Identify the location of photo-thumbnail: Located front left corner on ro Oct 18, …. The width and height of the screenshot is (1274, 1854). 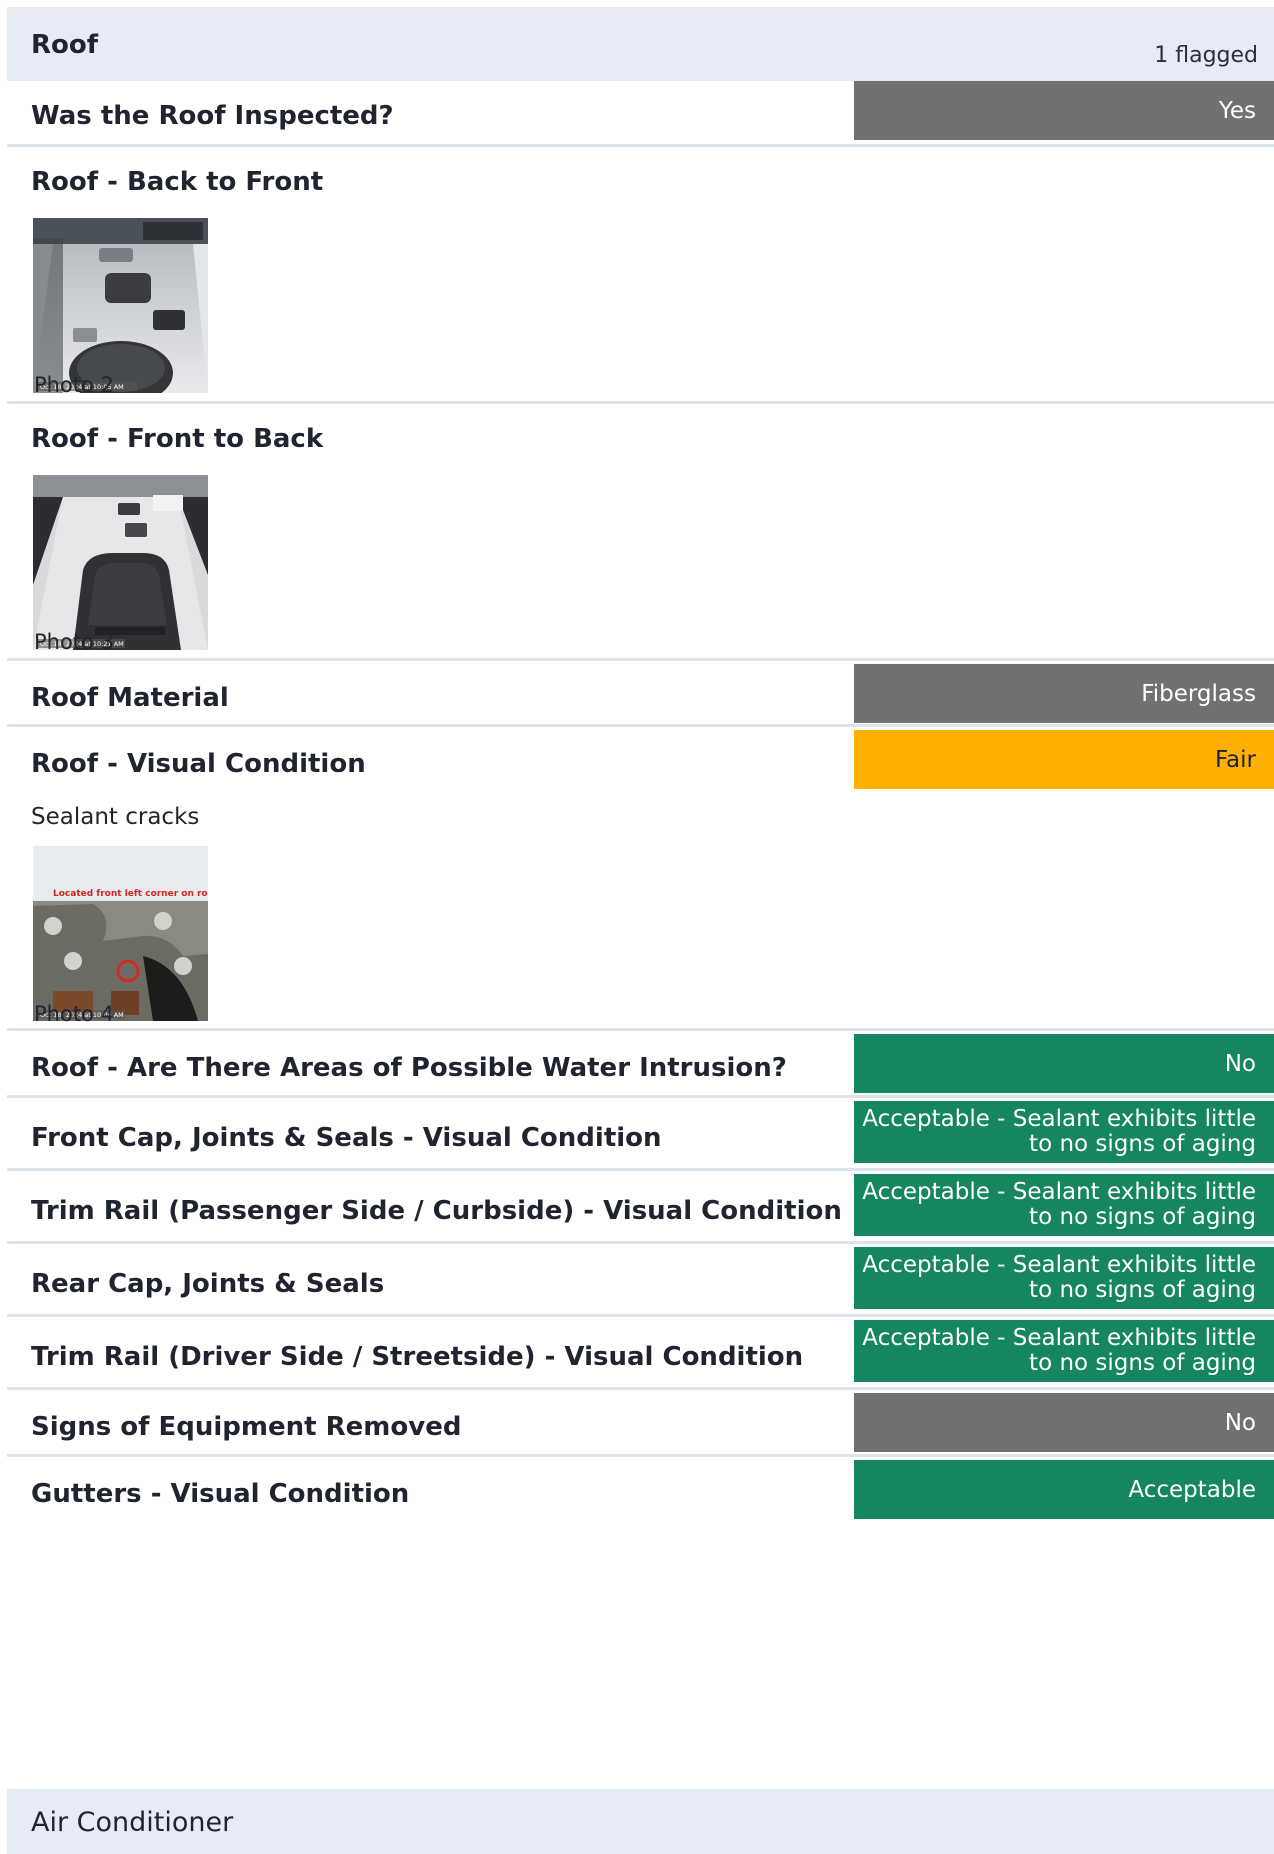
(120, 933).